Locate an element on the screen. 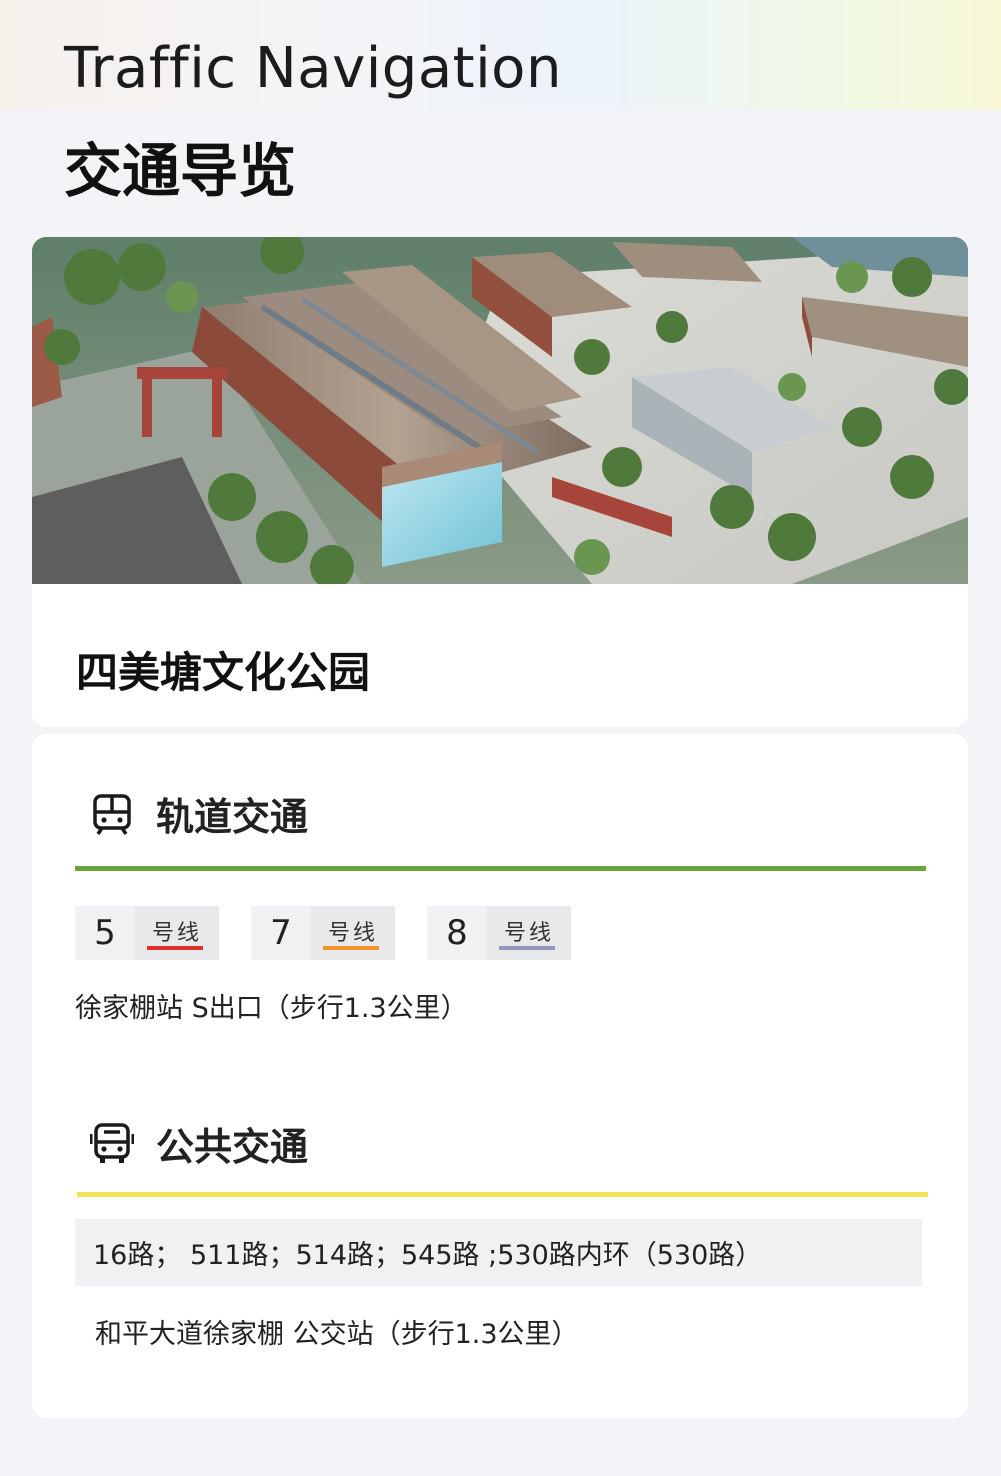  line-badge-8: 8 号线 is located at coordinates (499, 933).